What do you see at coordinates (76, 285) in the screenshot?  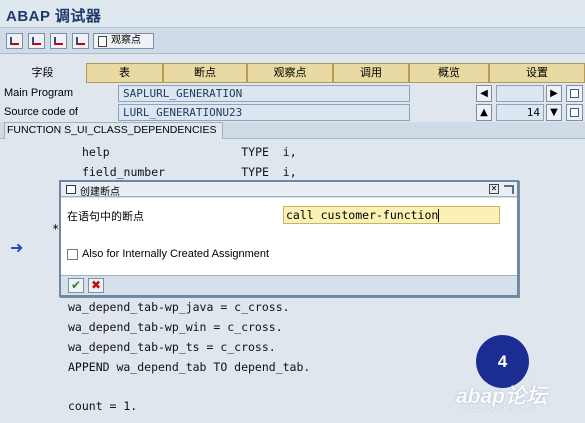 I see `confirm-check-icon: ✔` at bounding box center [76, 285].